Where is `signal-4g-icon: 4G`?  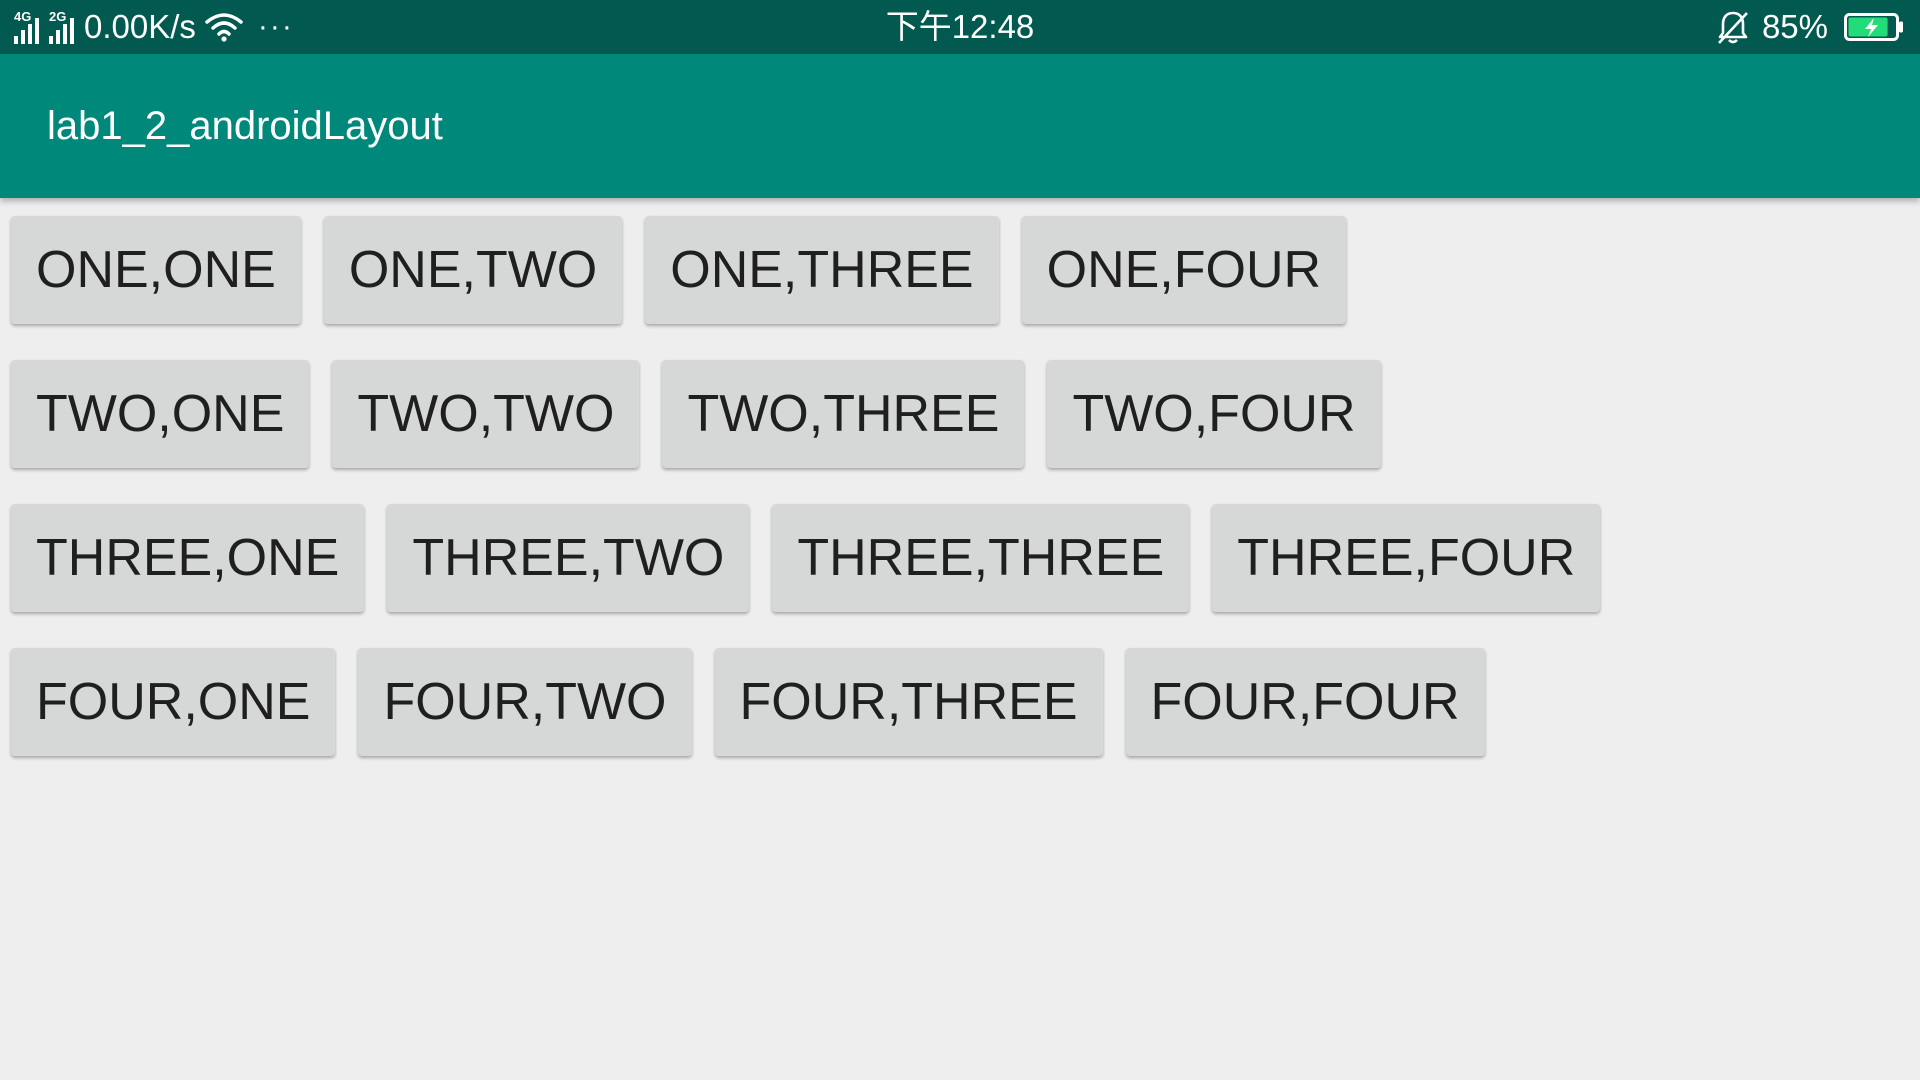
signal-4g-icon: 4G is located at coordinates (26, 27).